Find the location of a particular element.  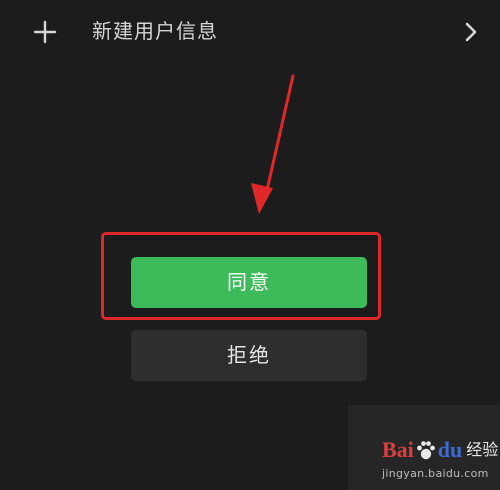

watermark-logo: Bai du 经验 is located at coordinates (440, 450).